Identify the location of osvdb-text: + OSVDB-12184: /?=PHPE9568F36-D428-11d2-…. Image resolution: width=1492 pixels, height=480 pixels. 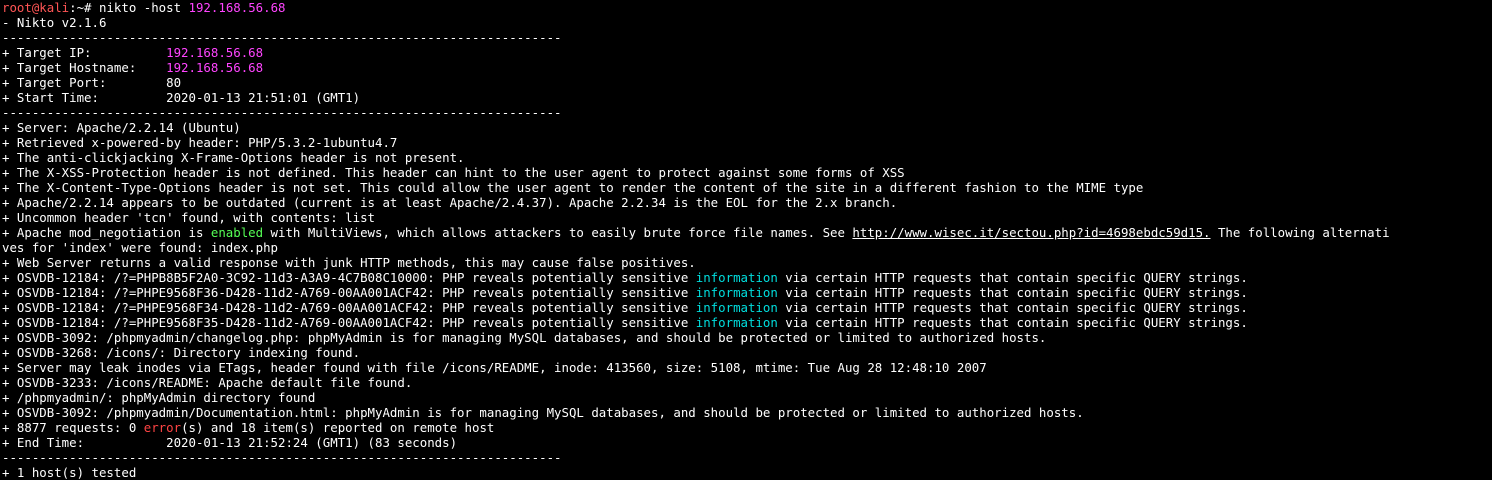
(349, 292).